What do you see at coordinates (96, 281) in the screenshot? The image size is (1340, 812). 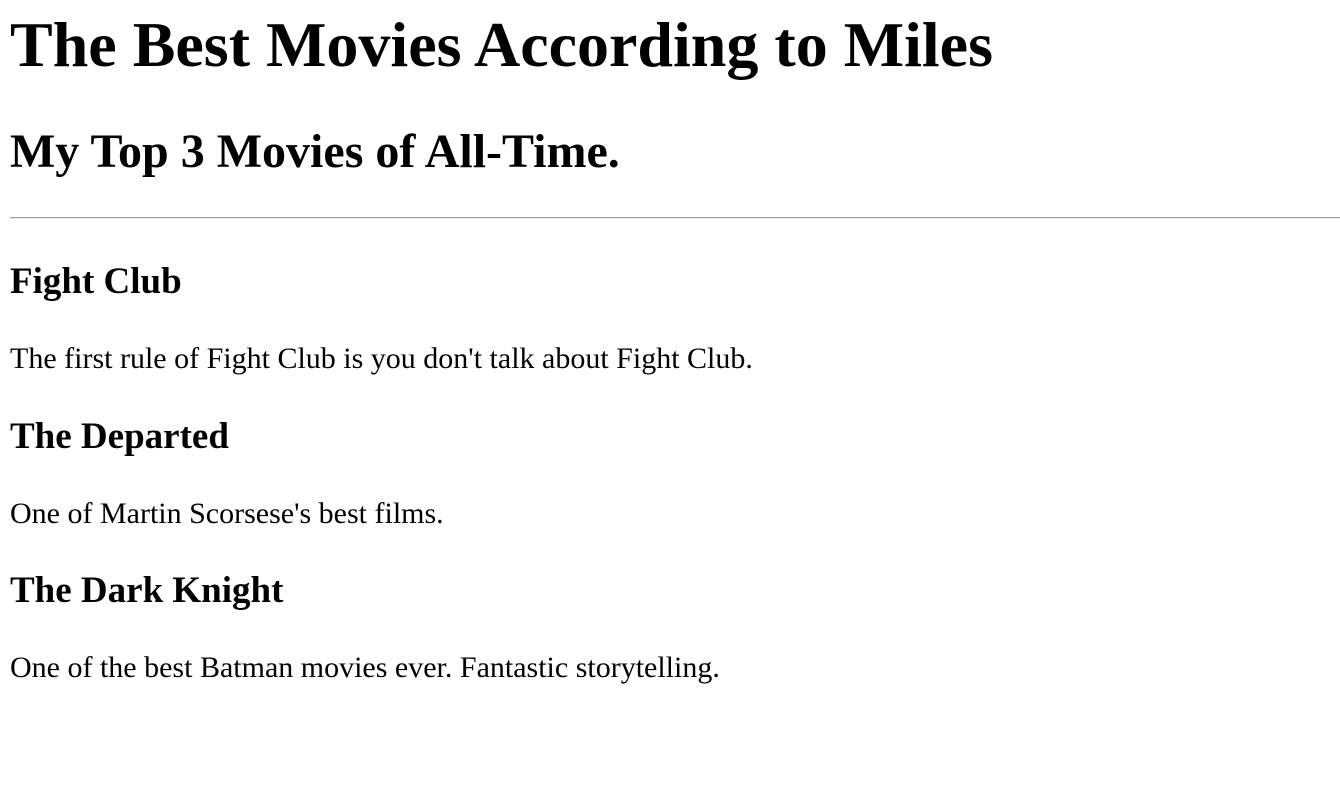 I see `movie-title-fight-club: Fight Club` at bounding box center [96, 281].